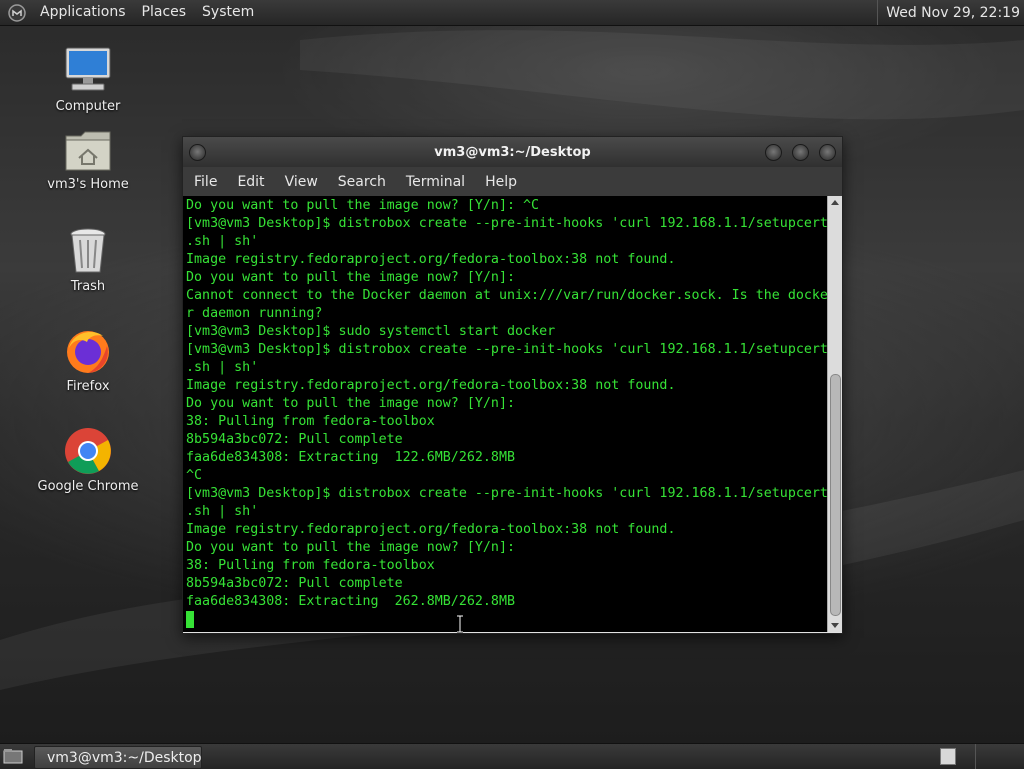 This screenshot has height=769, width=1024. I want to click on places-menu: Places, so click(164, 12).